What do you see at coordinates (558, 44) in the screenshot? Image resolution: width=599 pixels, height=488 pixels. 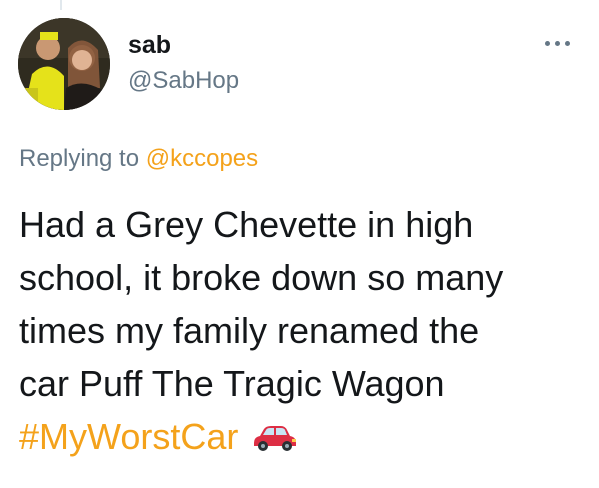 I see `more-options-icon` at bounding box center [558, 44].